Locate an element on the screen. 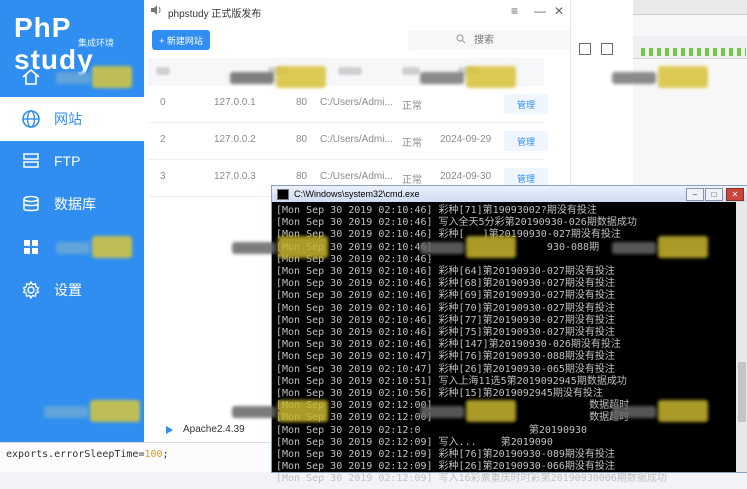 The image size is (747, 489). database-icon is located at coordinates (31, 204).